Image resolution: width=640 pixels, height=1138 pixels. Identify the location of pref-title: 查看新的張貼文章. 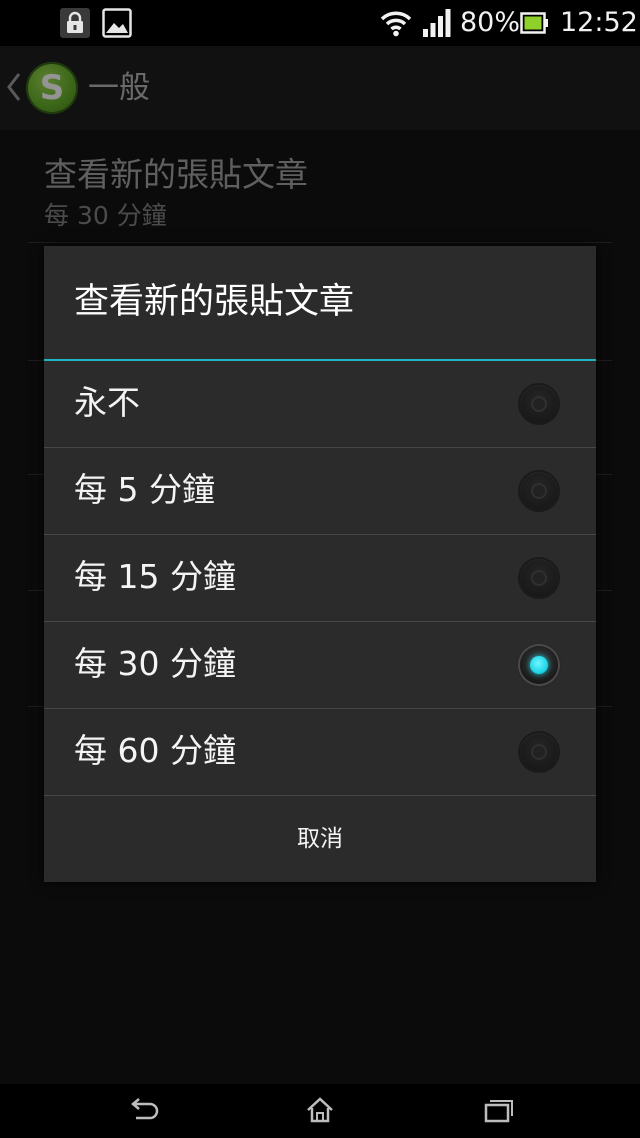
(176, 174).